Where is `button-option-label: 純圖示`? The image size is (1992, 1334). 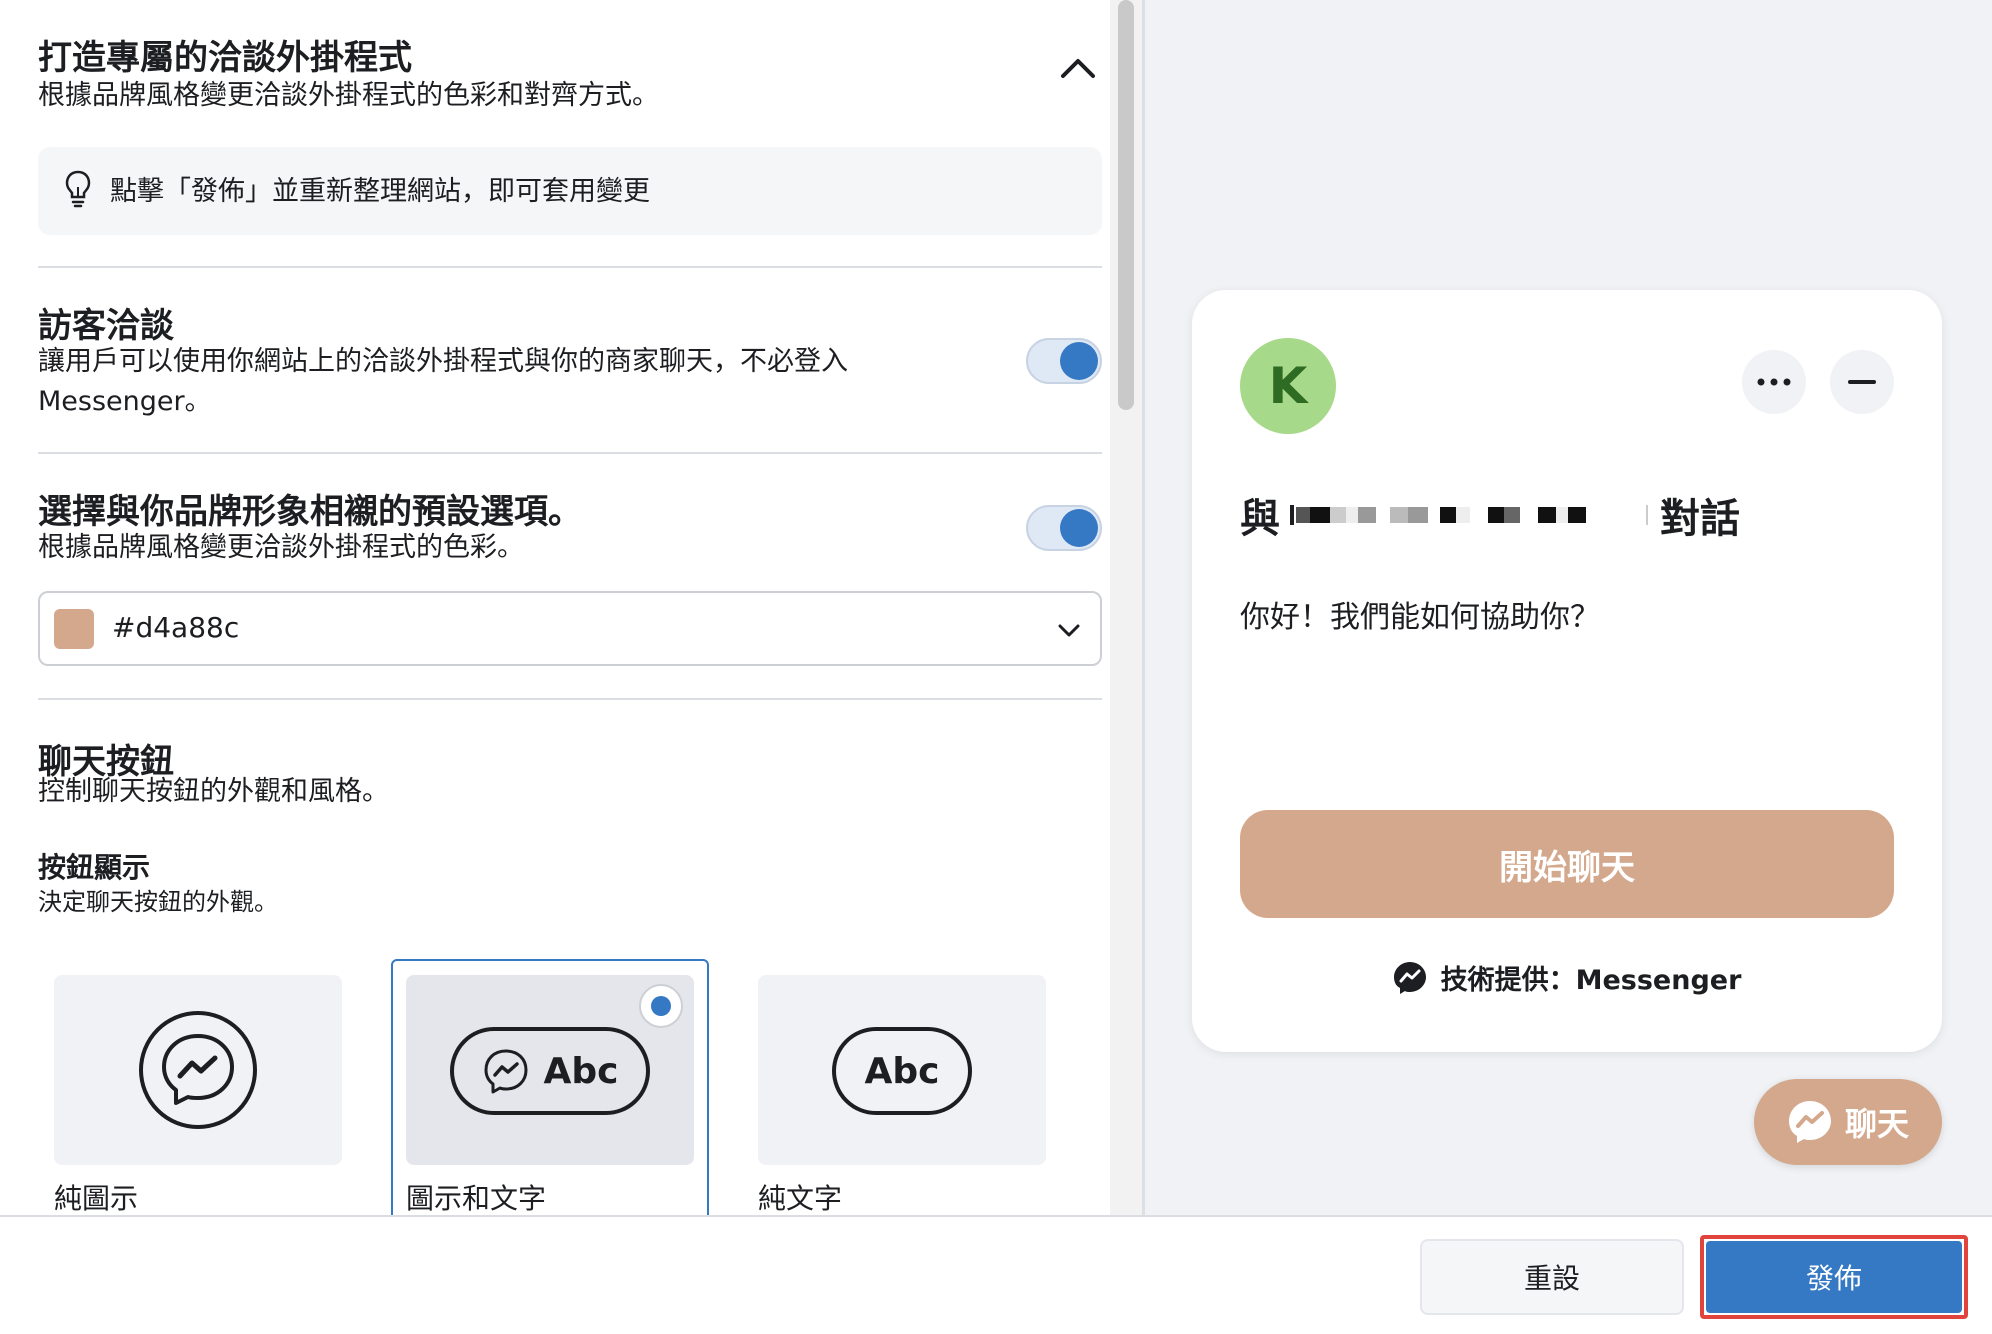
button-option-label: 純圖示 is located at coordinates (96, 1198).